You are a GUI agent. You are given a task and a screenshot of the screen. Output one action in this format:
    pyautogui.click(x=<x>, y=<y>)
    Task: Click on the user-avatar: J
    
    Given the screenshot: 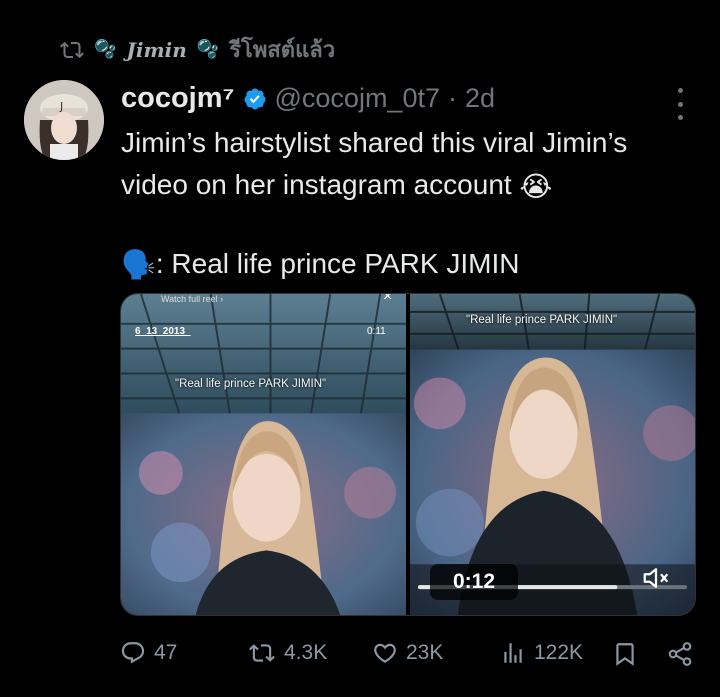 What is the action you would take?
    pyautogui.click(x=64, y=120)
    